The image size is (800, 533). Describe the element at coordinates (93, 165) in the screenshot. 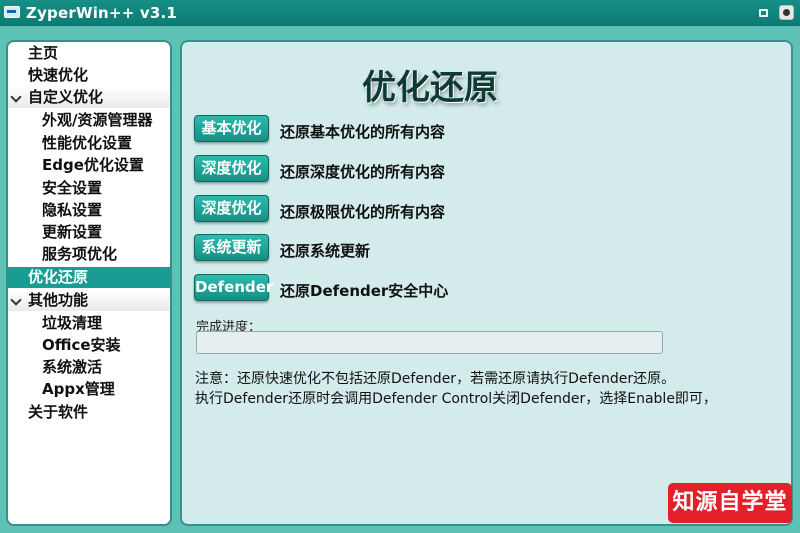

I see `sidebar-item-label: Edge优化设置` at that location.